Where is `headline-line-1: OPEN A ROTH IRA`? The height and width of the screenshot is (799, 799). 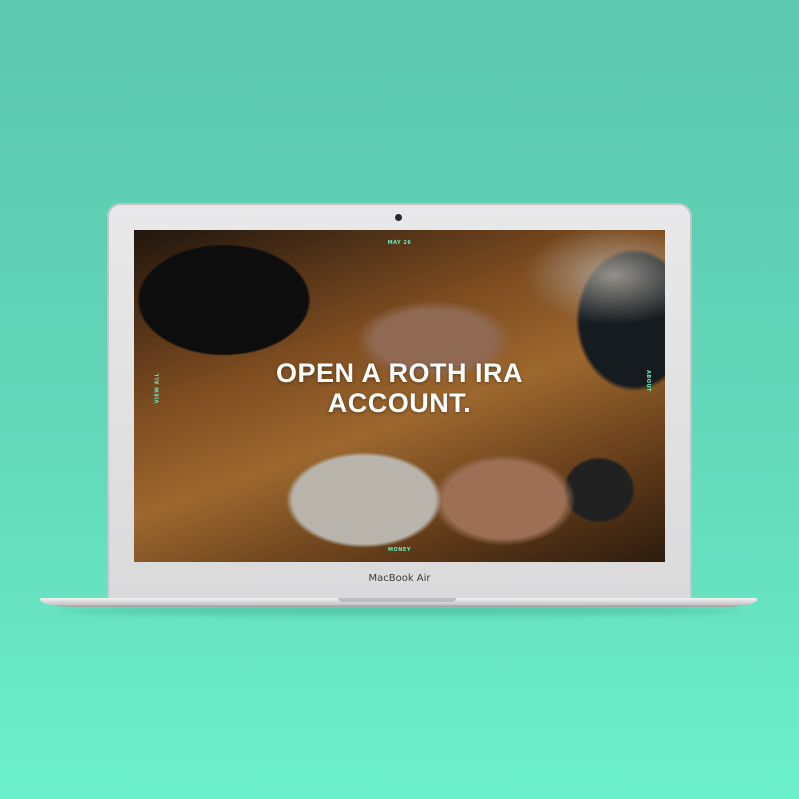 headline-line-1: OPEN A ROTH IRA is located at coordinates (399, 373).